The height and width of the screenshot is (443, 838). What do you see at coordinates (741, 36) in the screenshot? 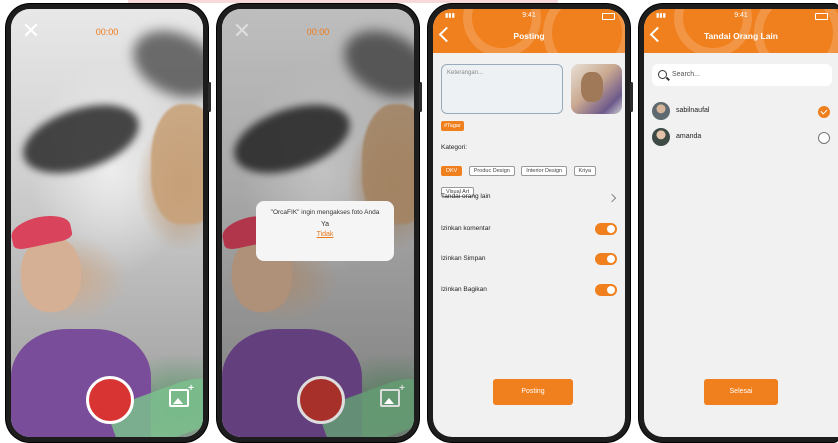
I see `page-title: Tandai Orang Lain` at bounding box center [741, 36].